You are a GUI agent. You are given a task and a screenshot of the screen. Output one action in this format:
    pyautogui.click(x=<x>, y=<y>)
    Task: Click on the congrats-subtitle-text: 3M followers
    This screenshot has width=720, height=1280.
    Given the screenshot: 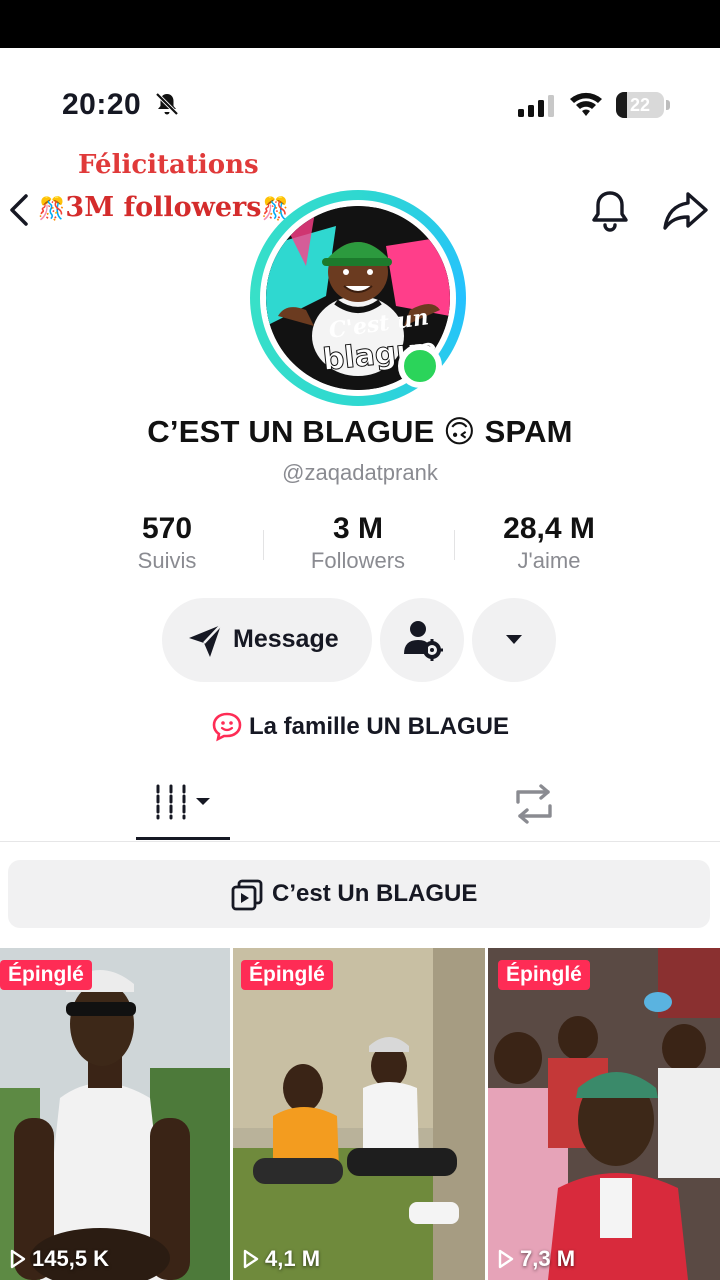 What is the action you would take?
    pyautogui.click(x=163, y=207)
    